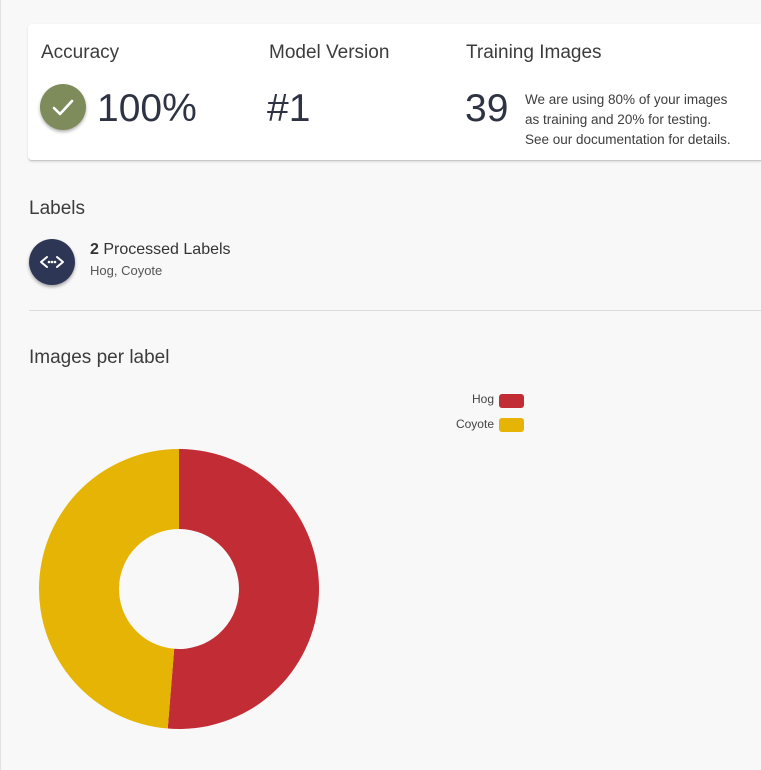 This screenshot has height=770, width=761. I want to click on labels-section-title: Labels, so click(57, 208).